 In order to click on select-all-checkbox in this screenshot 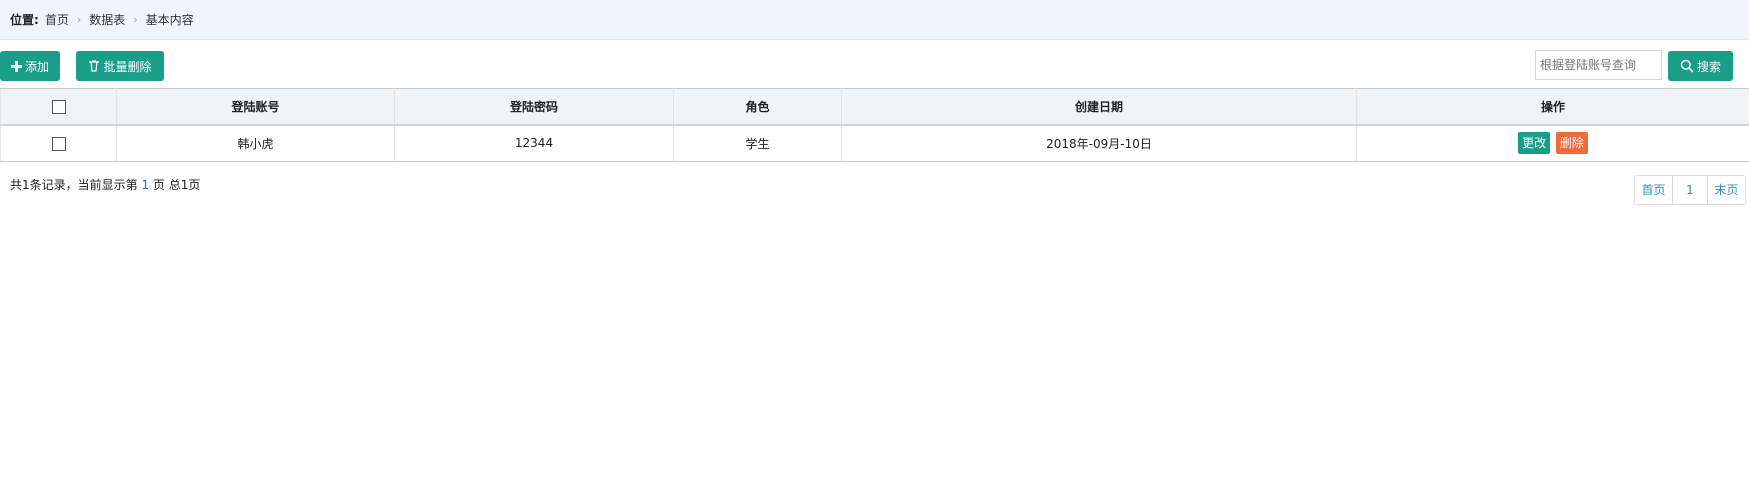, I will do `click(58, 106)`.